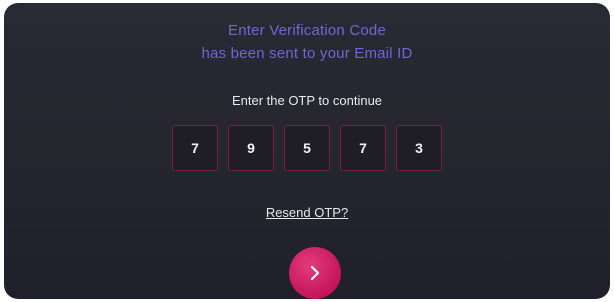  I want to click on chevron-right-icon, so click(315, 273).